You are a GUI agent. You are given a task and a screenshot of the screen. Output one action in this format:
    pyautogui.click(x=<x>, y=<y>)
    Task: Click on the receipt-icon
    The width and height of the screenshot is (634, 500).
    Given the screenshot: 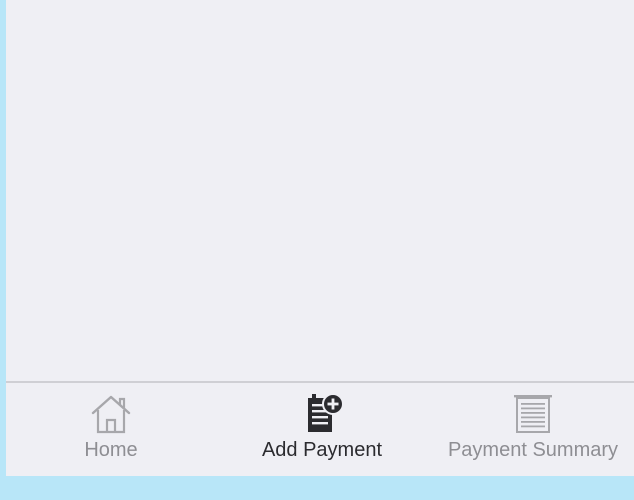 What is the action you would take?
    pyautogui.click(x=533, y=414)
    